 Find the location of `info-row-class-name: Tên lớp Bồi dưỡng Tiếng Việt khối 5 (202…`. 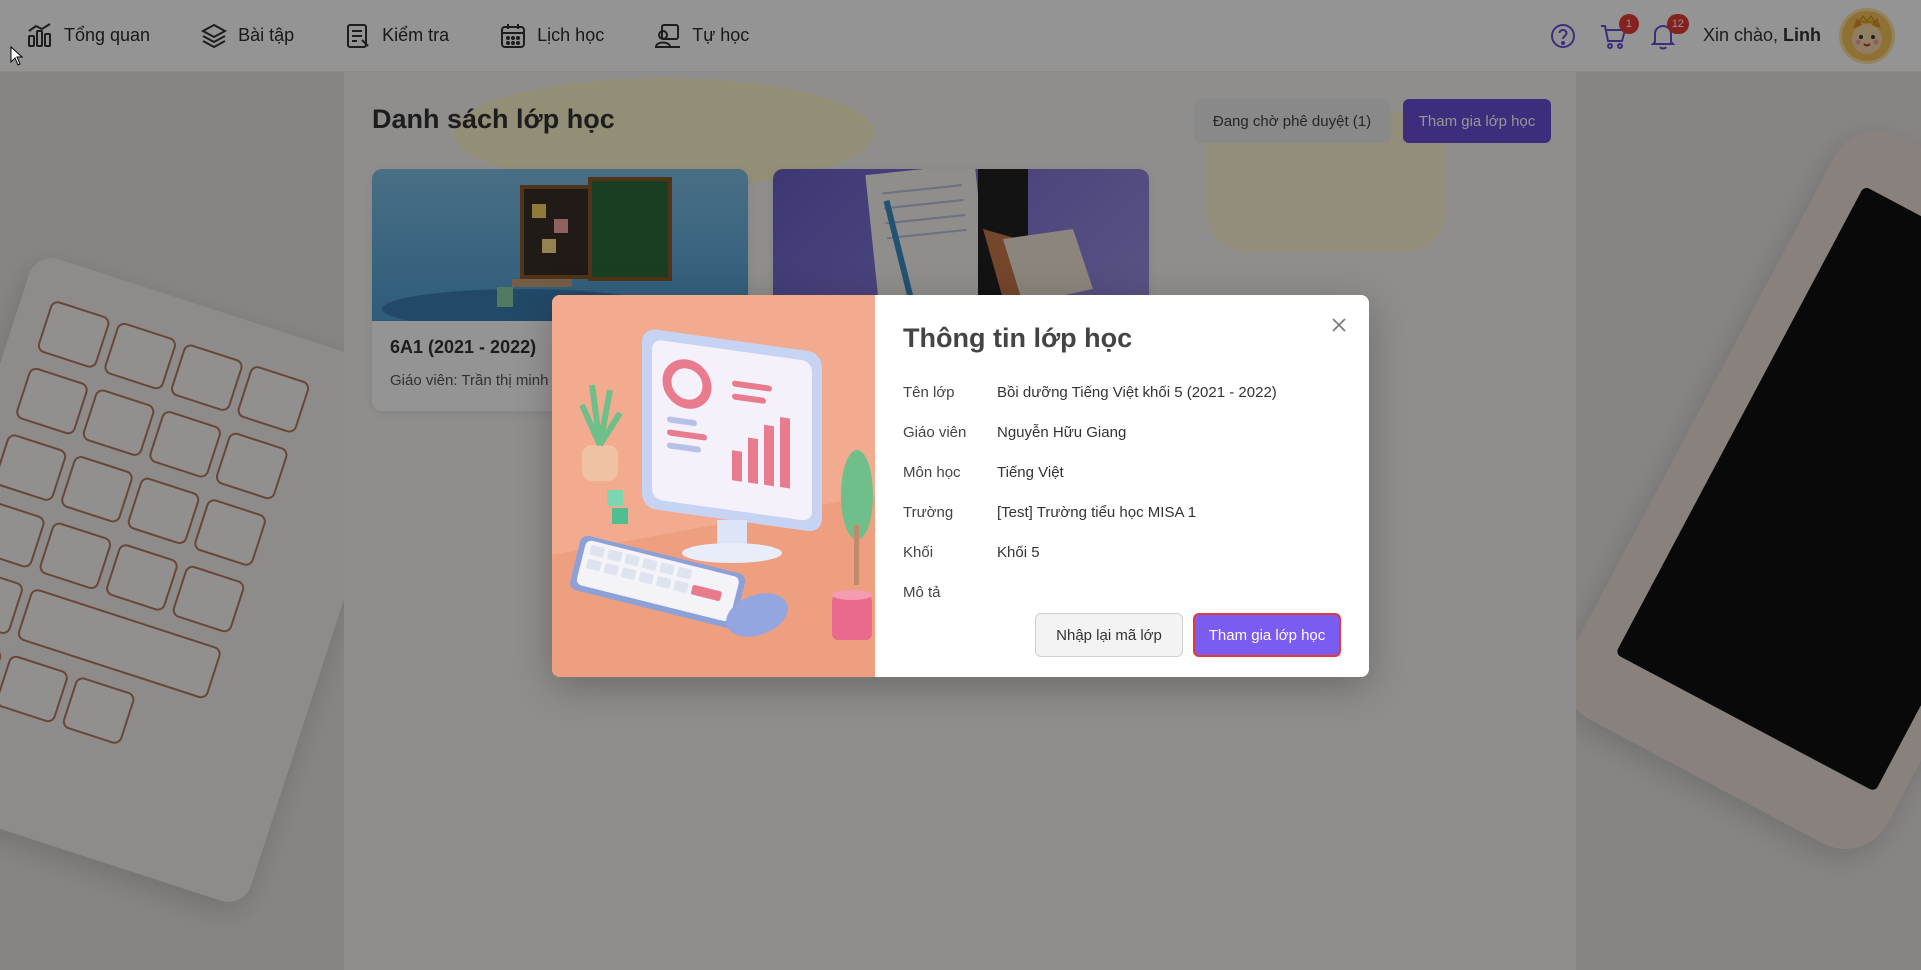

info-row-class-name: Tên lớp Bồi dưỡng Tiếng Việt khối 5 (202… is located at coordinates (1122, 392).